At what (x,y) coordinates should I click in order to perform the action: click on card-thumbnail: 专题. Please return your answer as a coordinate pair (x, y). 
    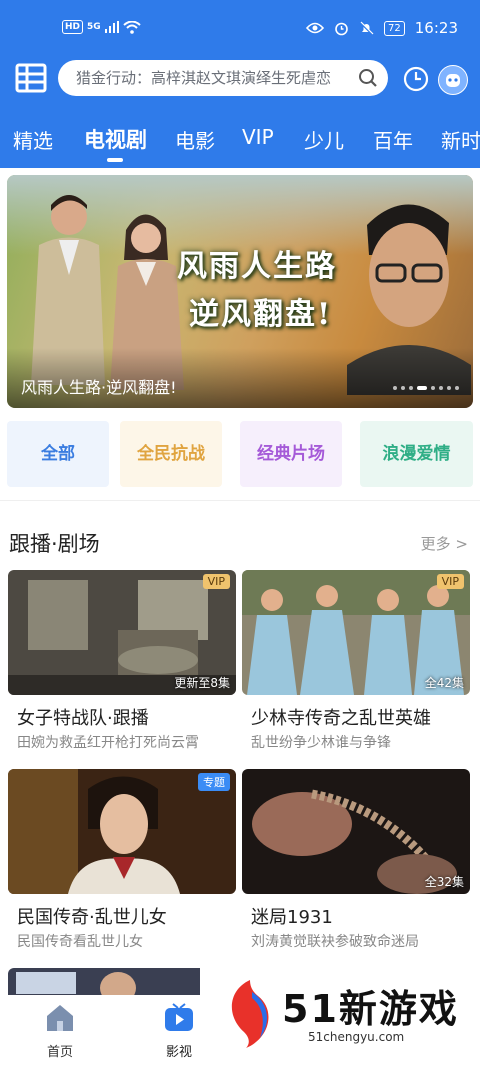
    Looking at the image, I should click on (122, 831).